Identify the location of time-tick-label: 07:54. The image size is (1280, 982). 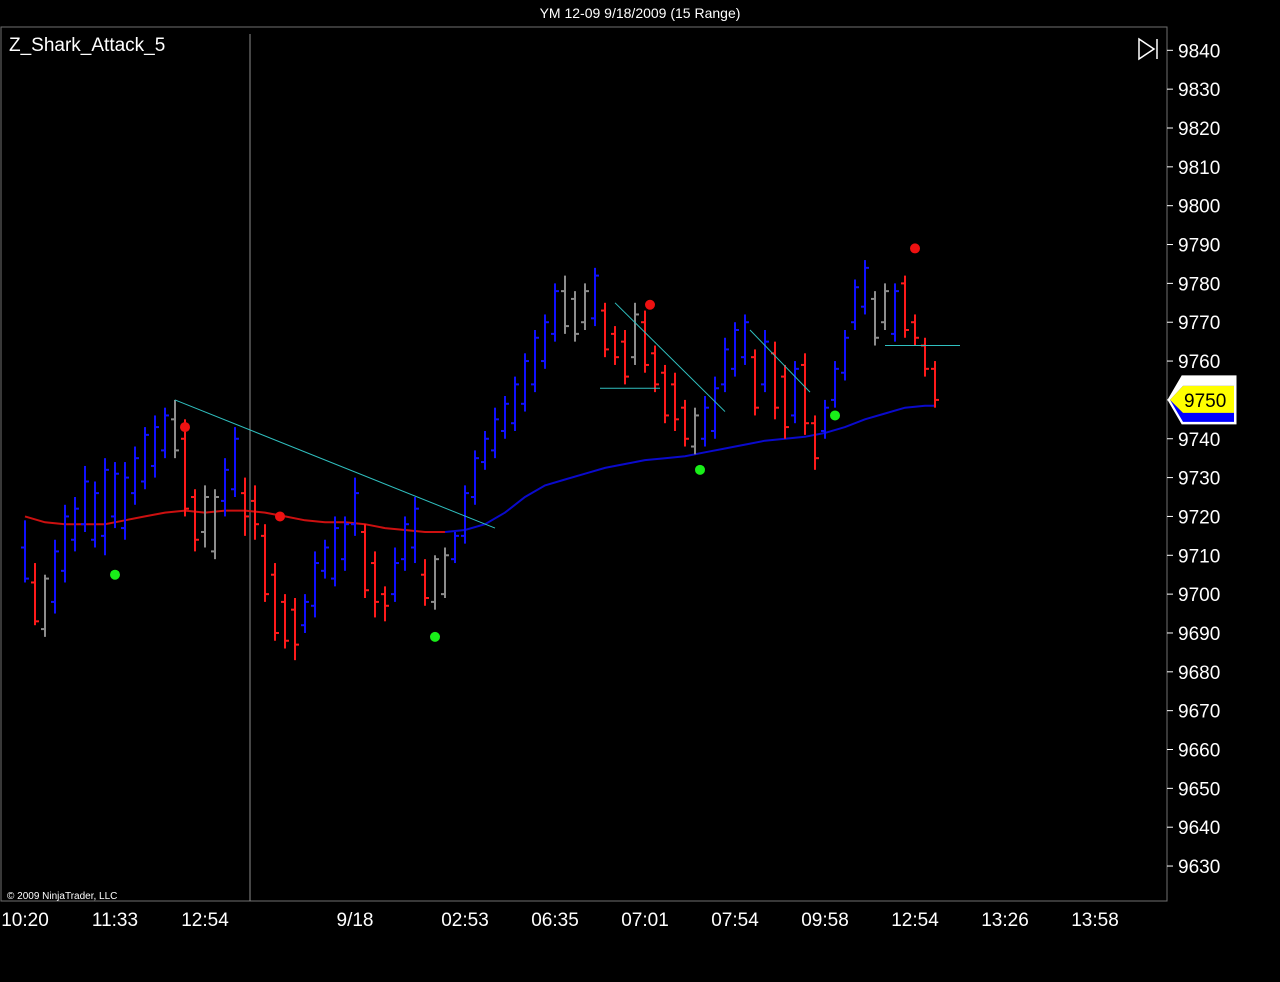
(735, 920).